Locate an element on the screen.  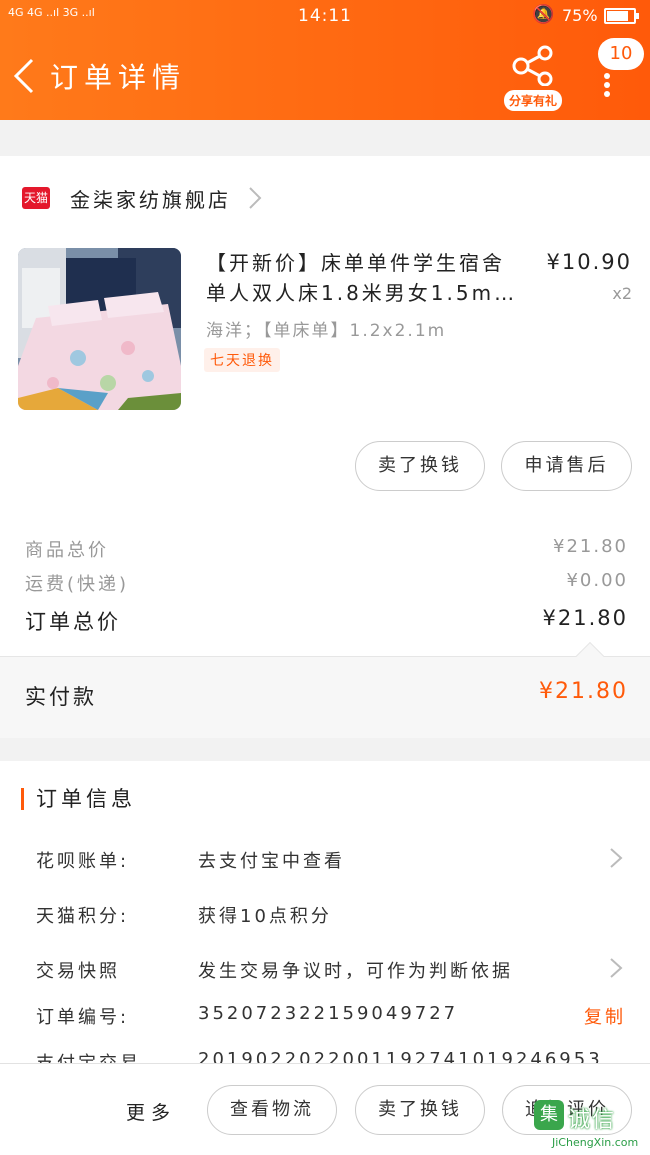
section-accent-bar is located at coordinates (22, 799).